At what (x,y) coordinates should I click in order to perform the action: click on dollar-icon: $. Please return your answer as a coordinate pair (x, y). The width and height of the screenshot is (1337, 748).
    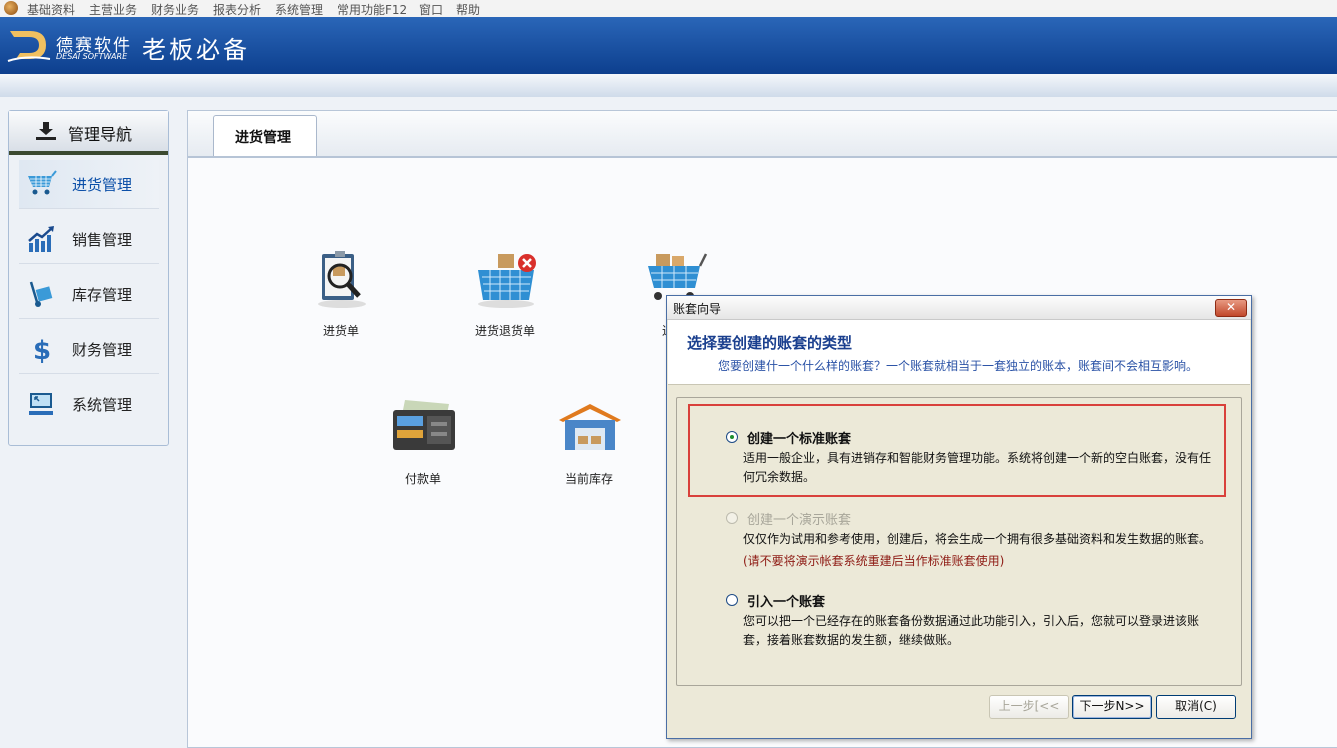
    Looking at the image, I should click on (42, 349).